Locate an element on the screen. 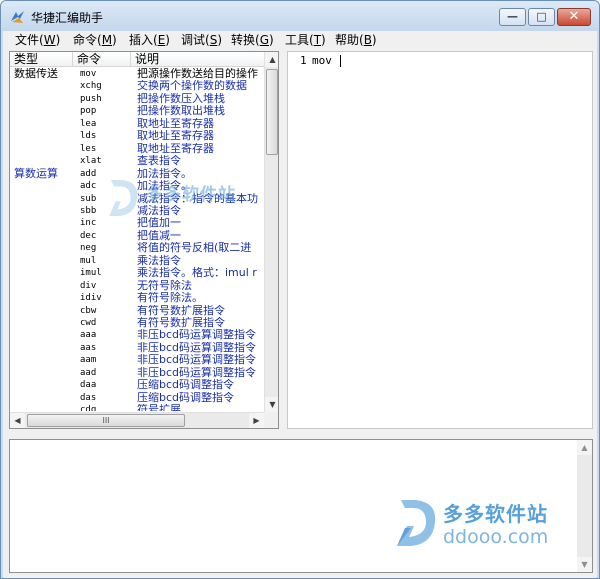  watermark-large: 多多软件站 ddooo.com is located at coordinates (485, 526).